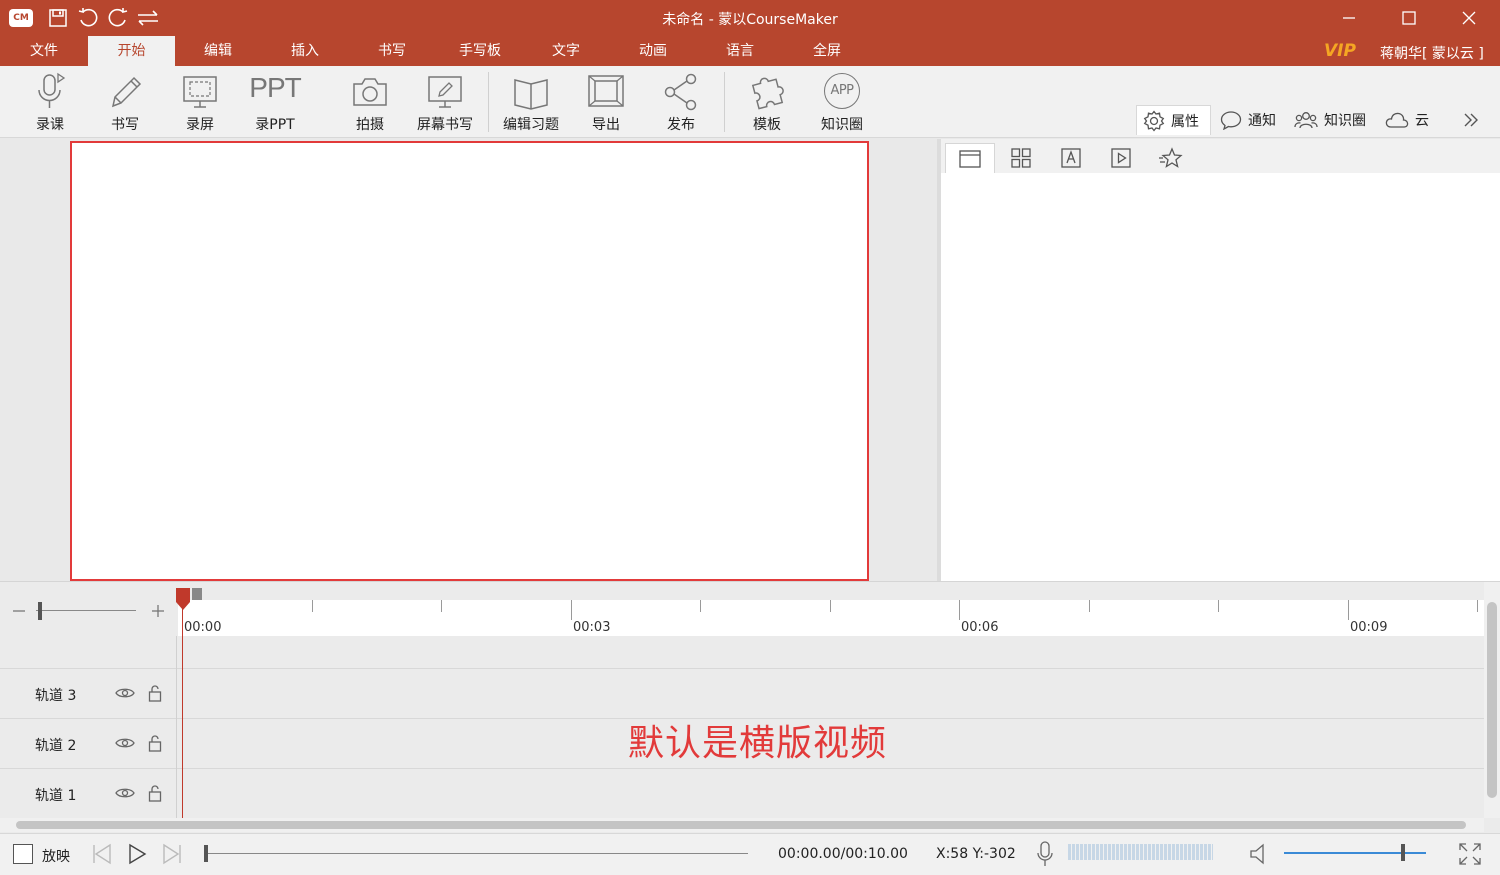 This screenshot has width=1500, height=875. I want to click on track-header-divider, so click(176, 727).